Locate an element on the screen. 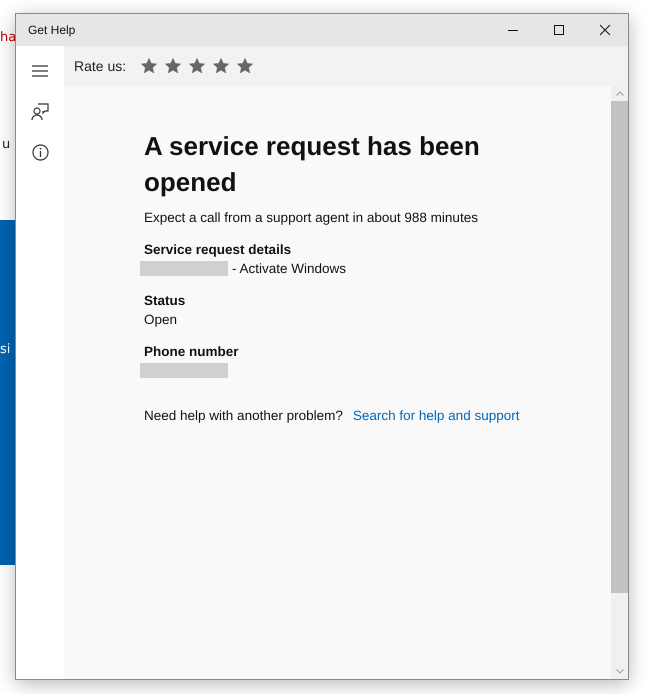  background-text: u is located at coordinates (6, 144).